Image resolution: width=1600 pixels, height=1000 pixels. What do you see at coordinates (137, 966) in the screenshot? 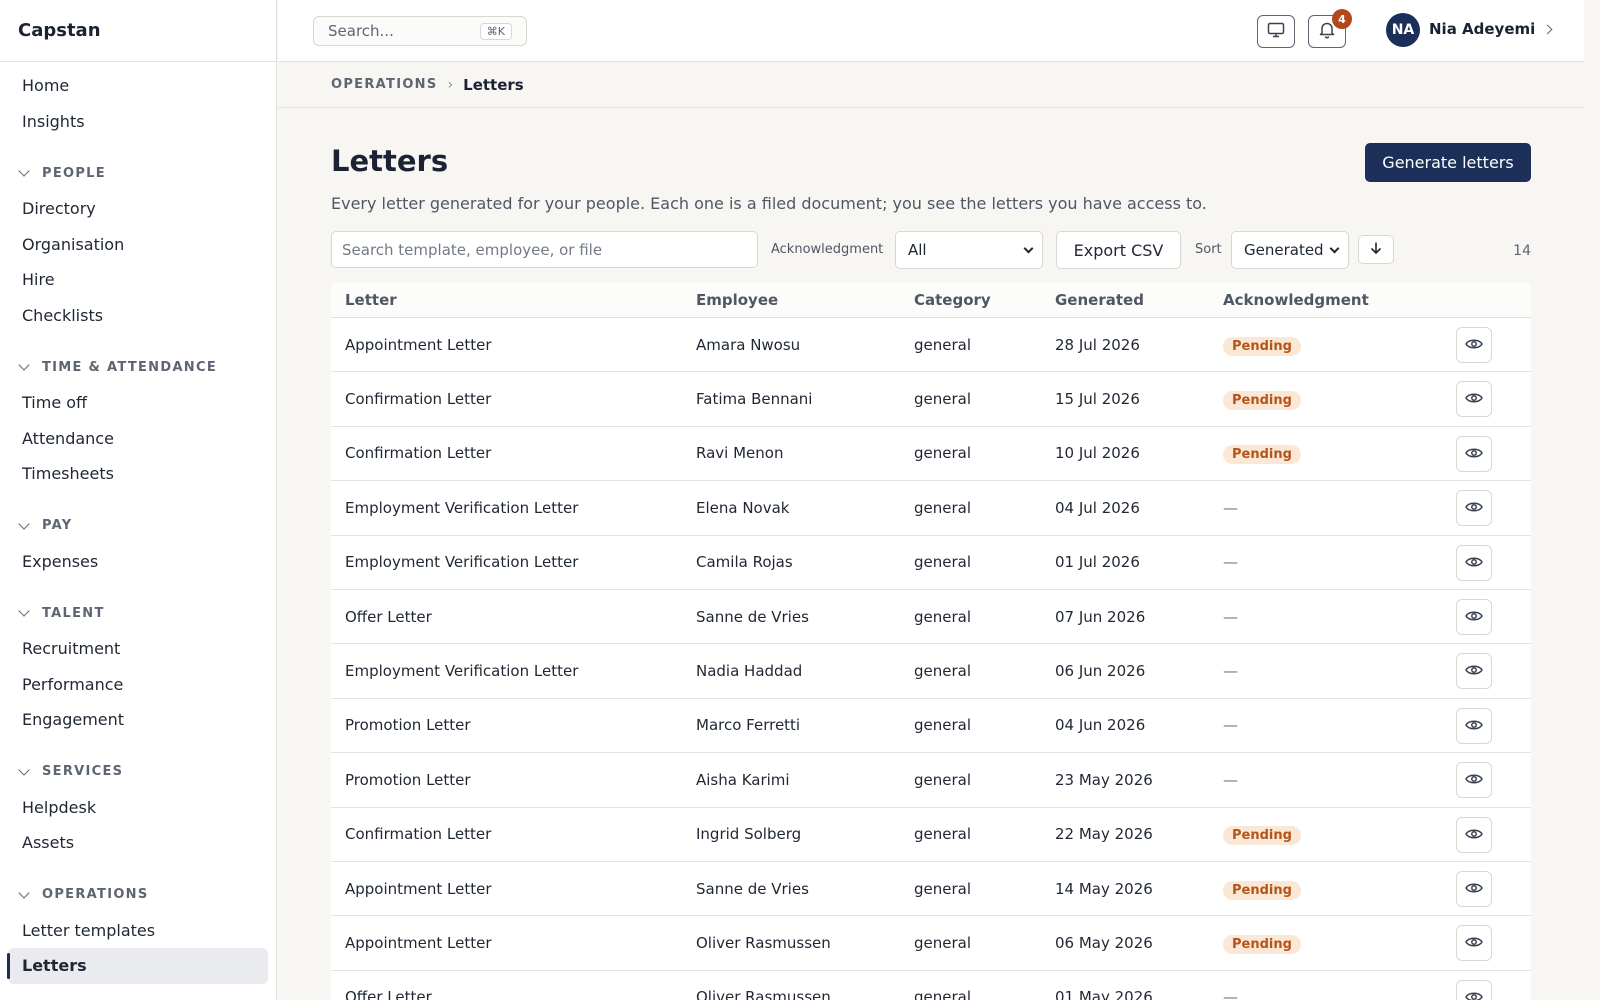
I see `sidebar-item-letters: Letters` at bounding box center [137, 966].